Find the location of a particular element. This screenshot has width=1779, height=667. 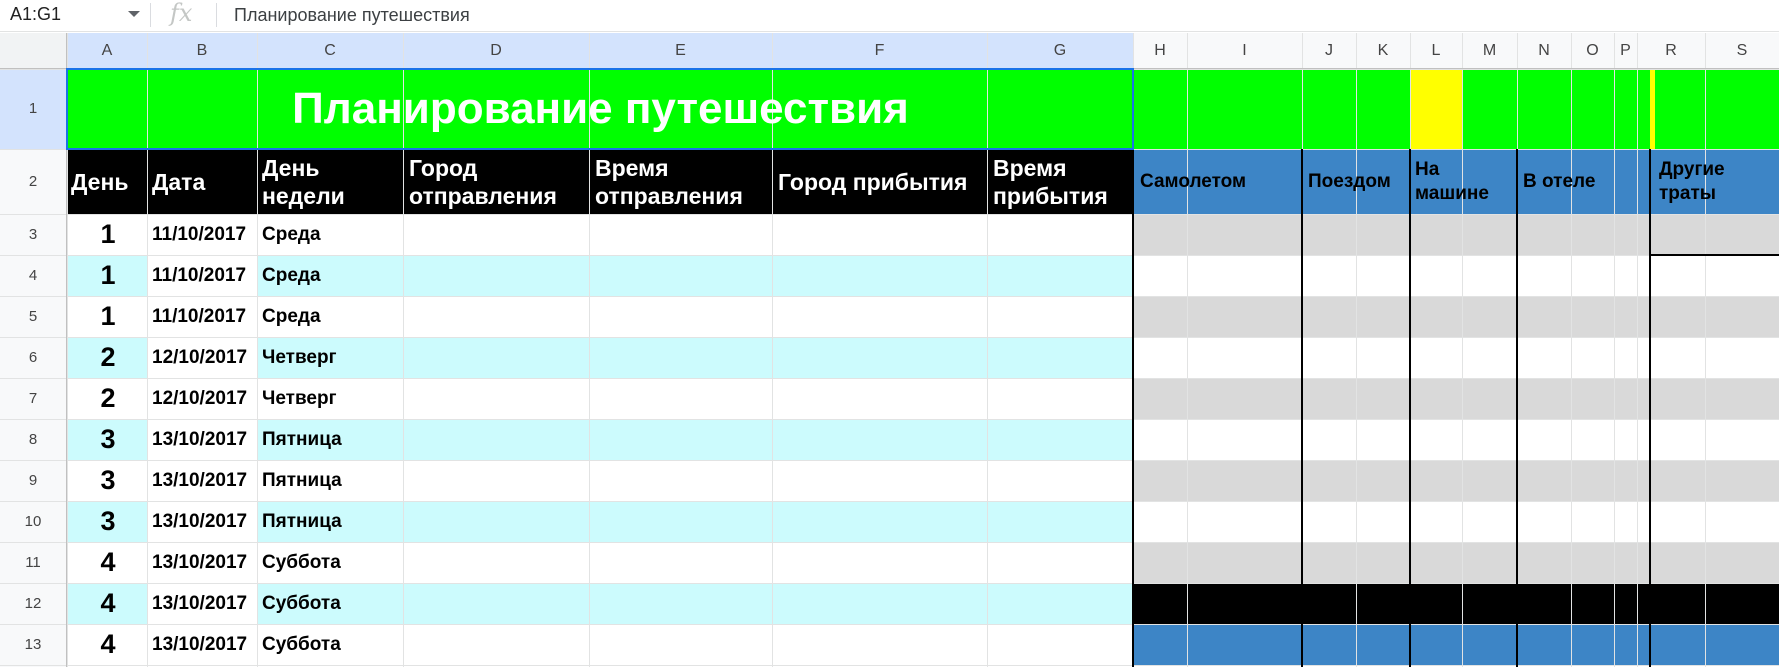

header-day-label: День is located at coordinates (100, 182).